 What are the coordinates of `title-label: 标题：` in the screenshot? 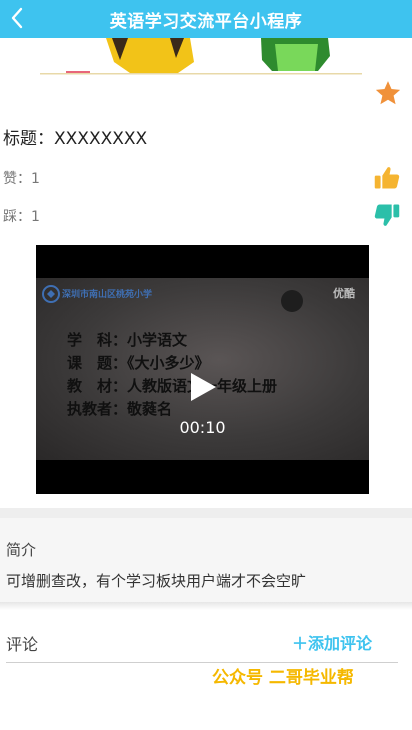 It's located at (28, 139).